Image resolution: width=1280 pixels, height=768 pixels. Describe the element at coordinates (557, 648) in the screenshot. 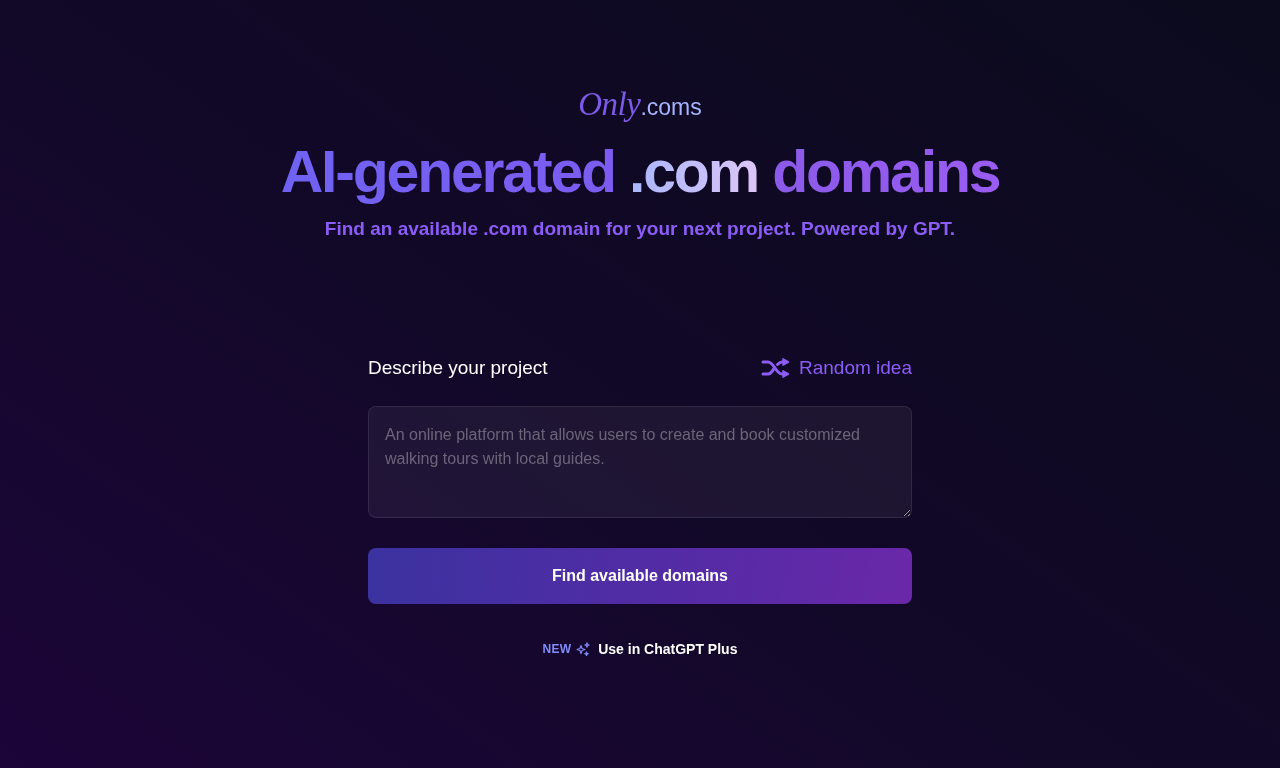

I see `new-label: NEW` at that location.